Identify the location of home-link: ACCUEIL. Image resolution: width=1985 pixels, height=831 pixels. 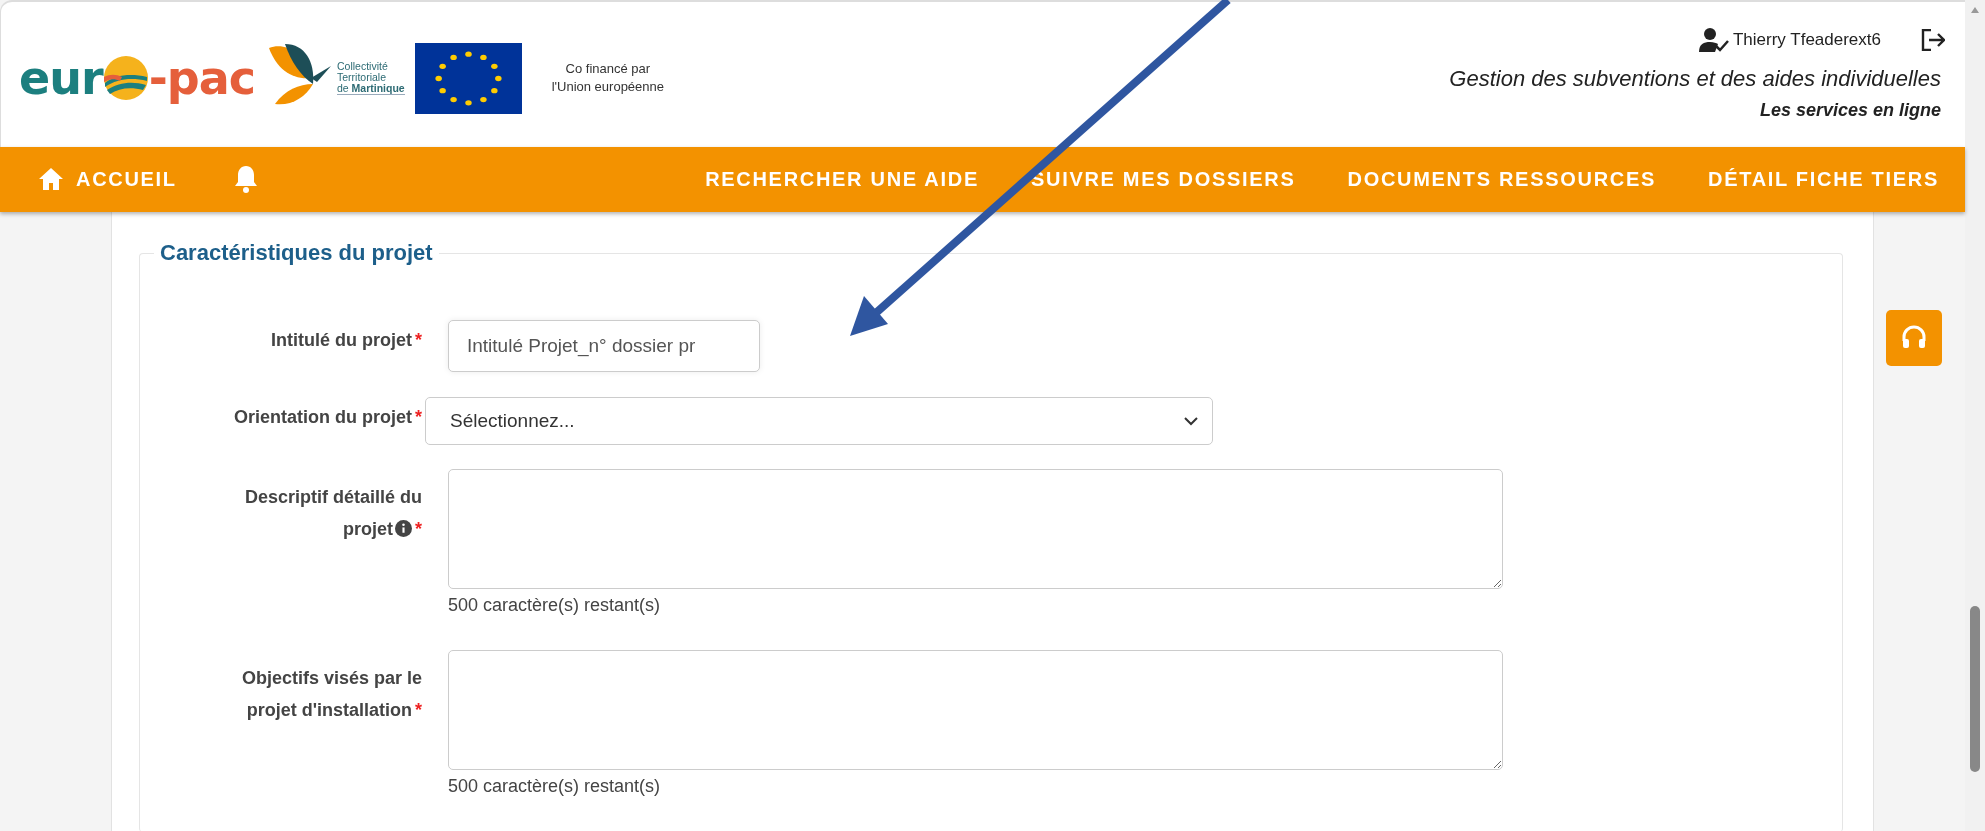
(120, 179).